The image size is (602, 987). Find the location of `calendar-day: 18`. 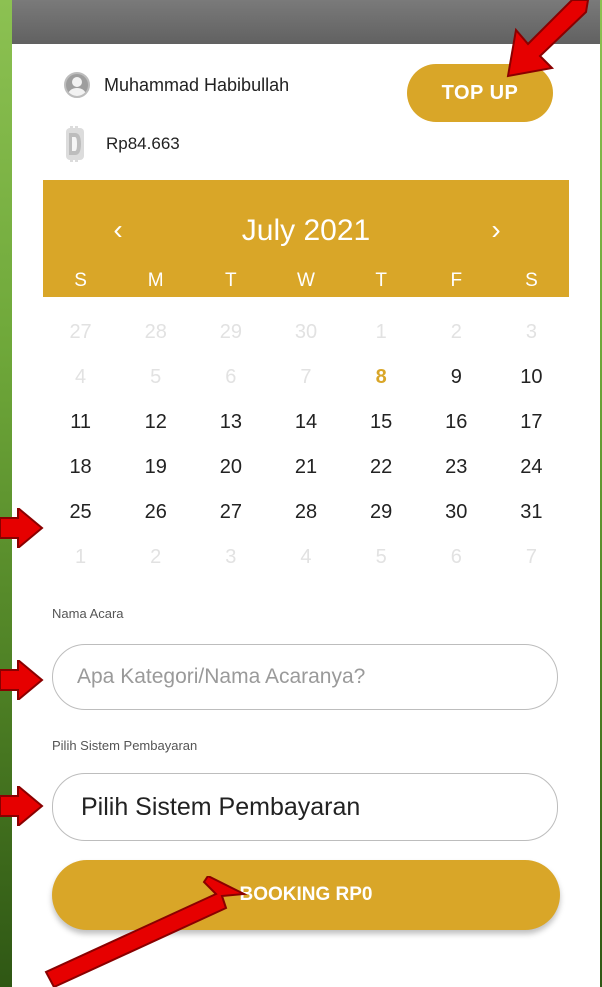

calendar-day: 18 is located at coordinates (80, 475).